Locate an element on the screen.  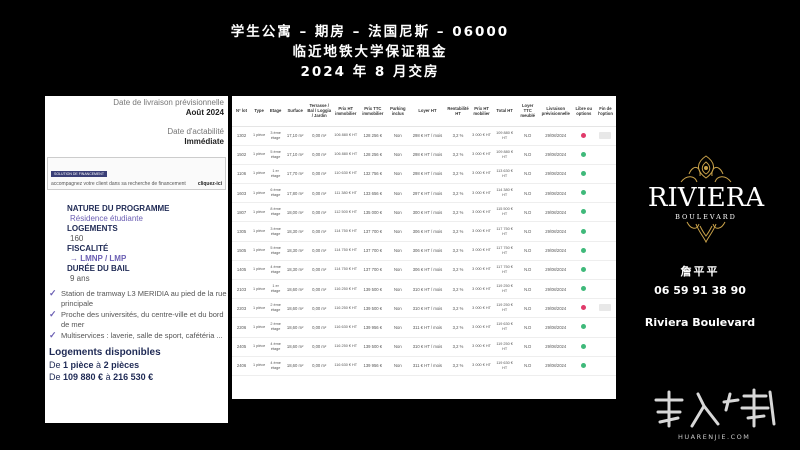
column-header: Etage is located at coordinates (276, 111).